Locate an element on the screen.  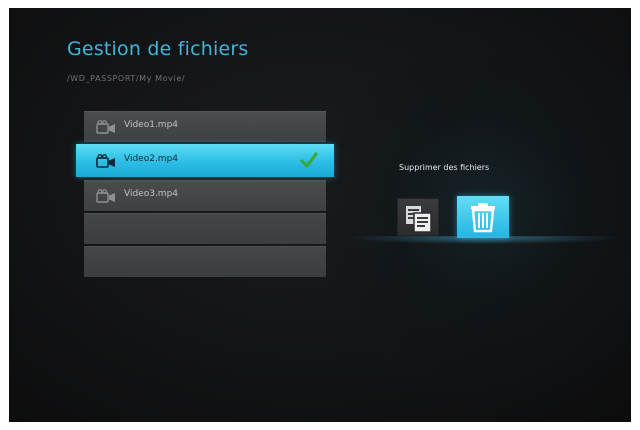
shelf-glow is located at coordinates (484, 241).